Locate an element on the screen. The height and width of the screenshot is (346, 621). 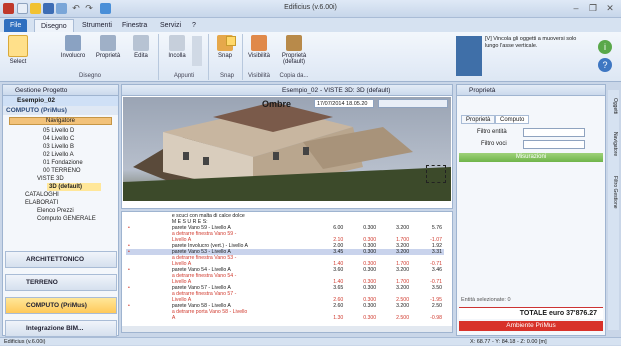
help-icon: ? is located at coordinates (605, 65).